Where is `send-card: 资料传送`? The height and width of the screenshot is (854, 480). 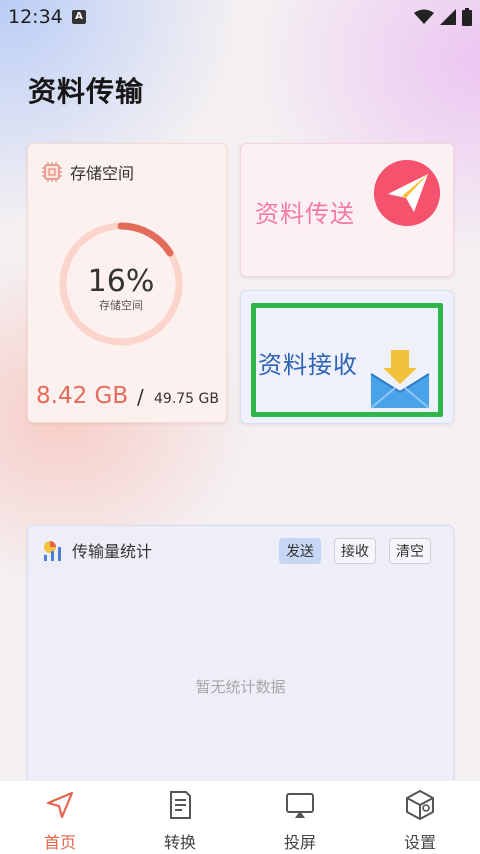
send-card: 资料传送 is located at coordinates (347, 210).